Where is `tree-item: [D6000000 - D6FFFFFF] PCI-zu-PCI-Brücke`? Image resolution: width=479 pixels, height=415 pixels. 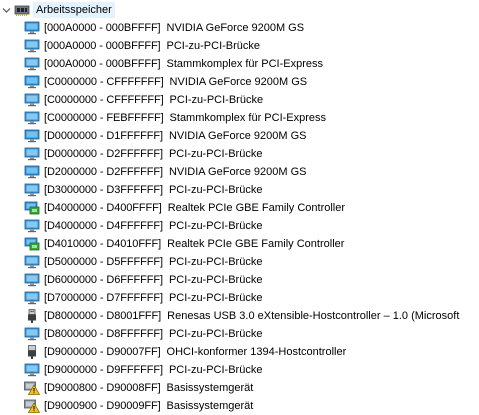 tree-item: [D6000000 - D6FFFFFF] PCI-zu-PCI-Brücke is located at coordinates (143, 280).